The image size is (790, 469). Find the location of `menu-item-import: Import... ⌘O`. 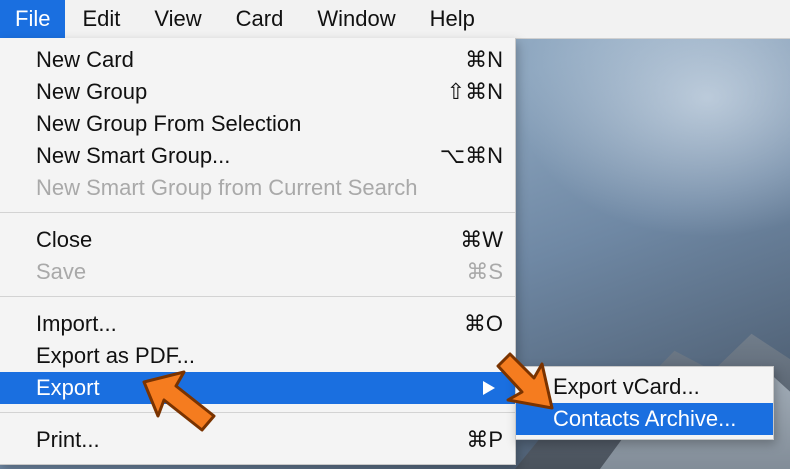

menu-item-import: Import... ⌘O is located at coordinates (257, 324).